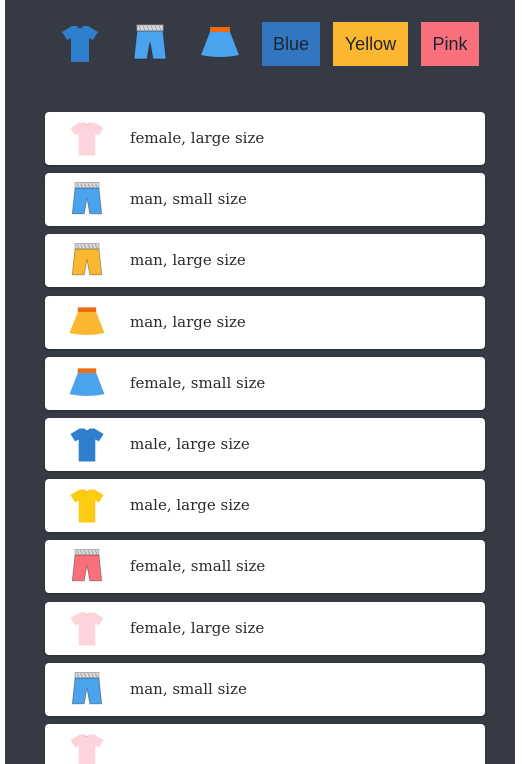 This screenshot has height=764, width=522. I want to click on tshirt-filter-icon, so click(80, 44).